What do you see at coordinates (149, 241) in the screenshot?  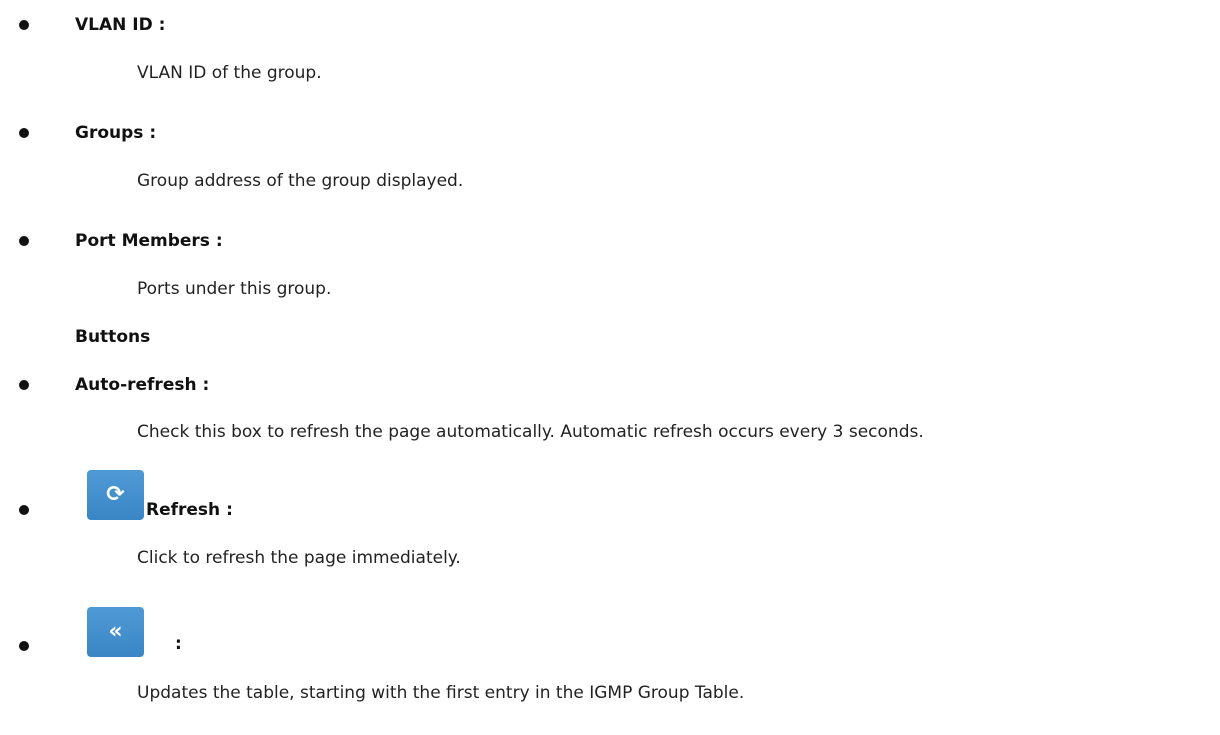 I see `term-port-members: Port Members :` at bounding box center [149, 241].